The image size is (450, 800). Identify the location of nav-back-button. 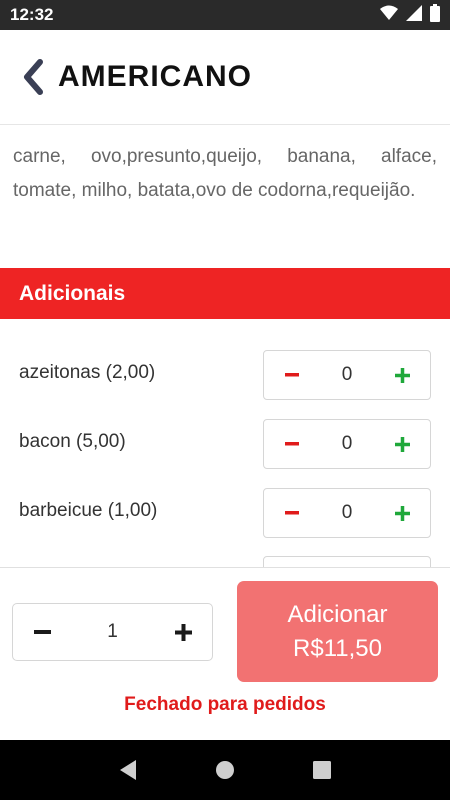
(128, 770).